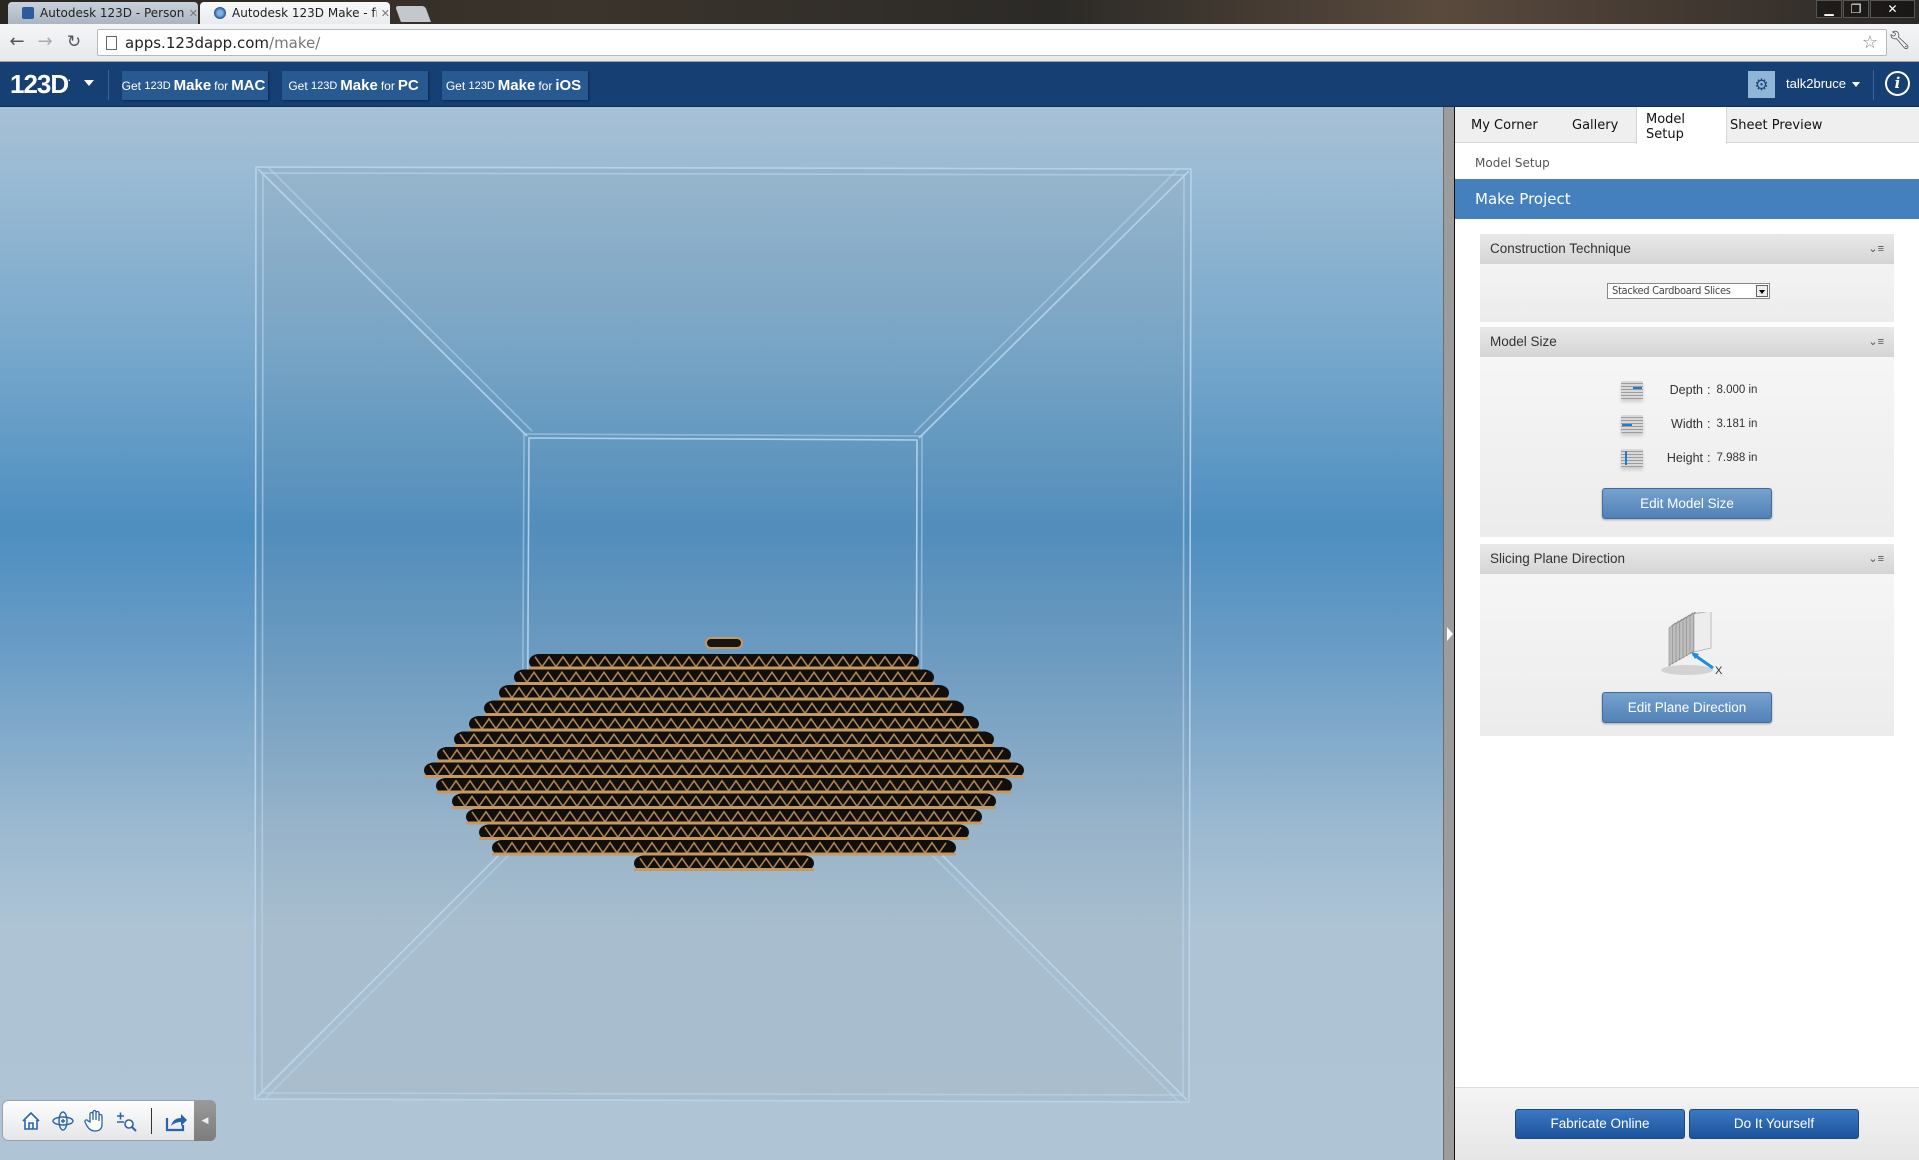  What do you see at coordinates (197, 42) in the screenshot?
I see `url-host: apps.123dapp.com` at bounding box center [197, 42].